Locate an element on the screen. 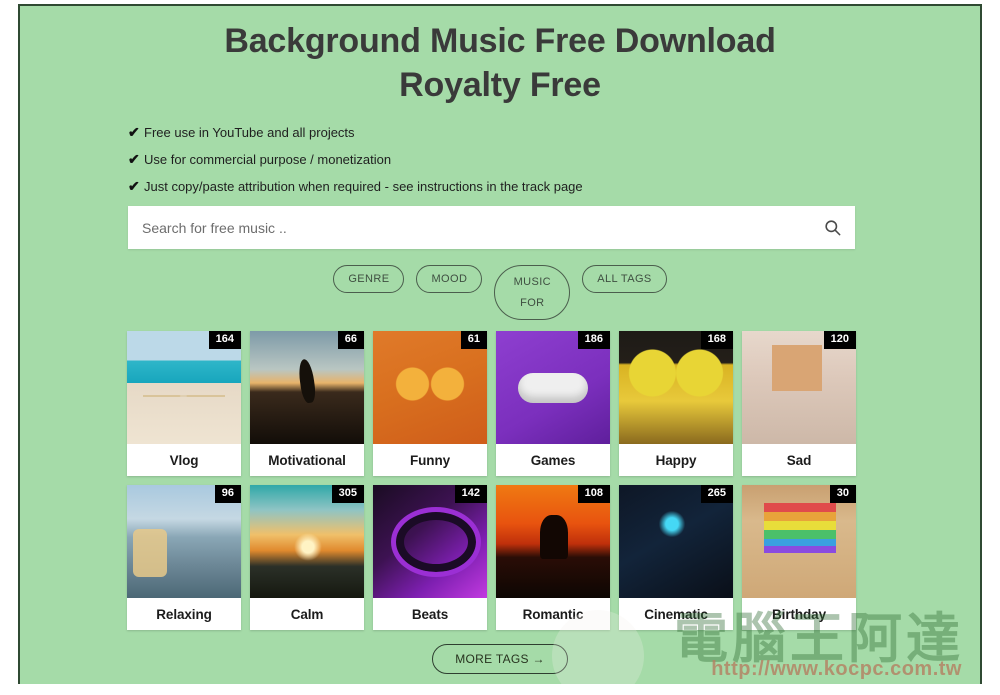 This screenshot has height=695, width=1000. more-tags-row: MORE TAGS → is located at coordinates (500, 659).